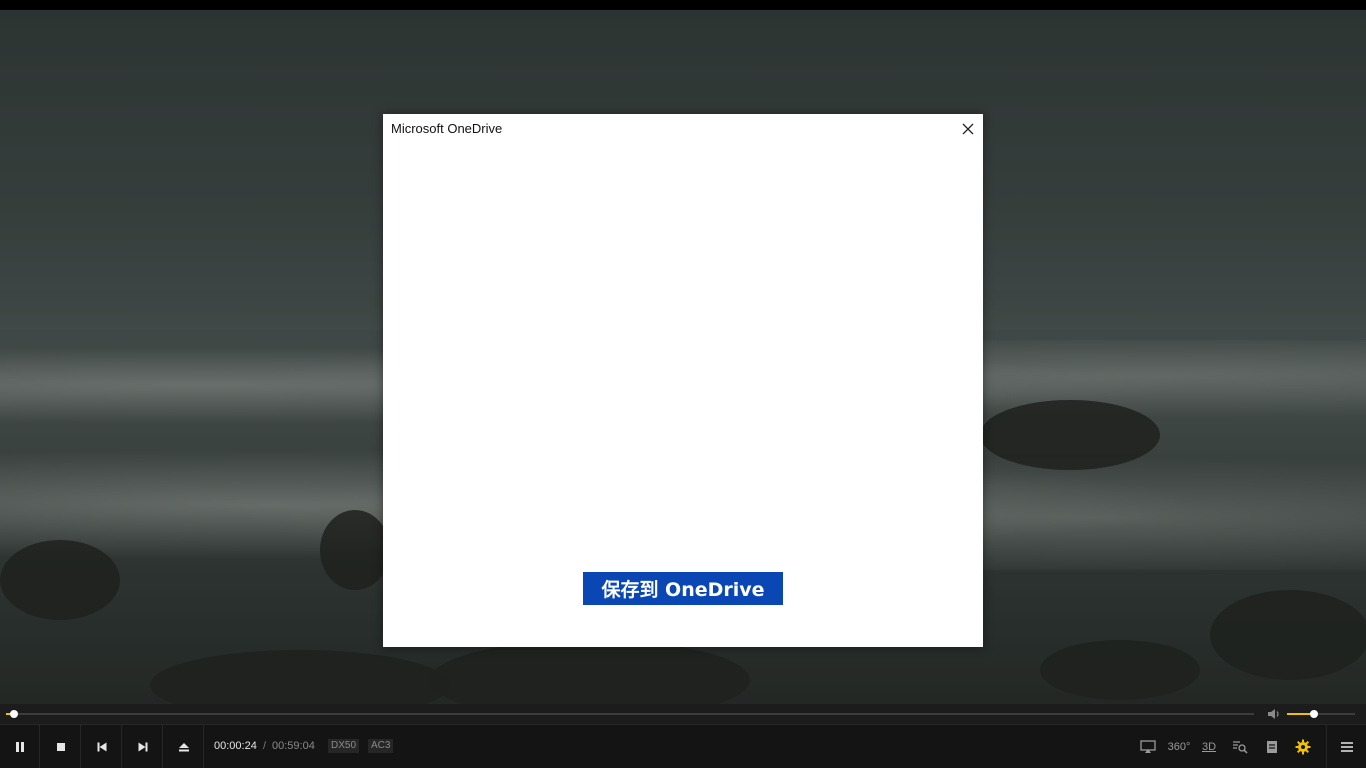 The image size is (1366, 768). I want to click on menu-button, so click(1346, 746).